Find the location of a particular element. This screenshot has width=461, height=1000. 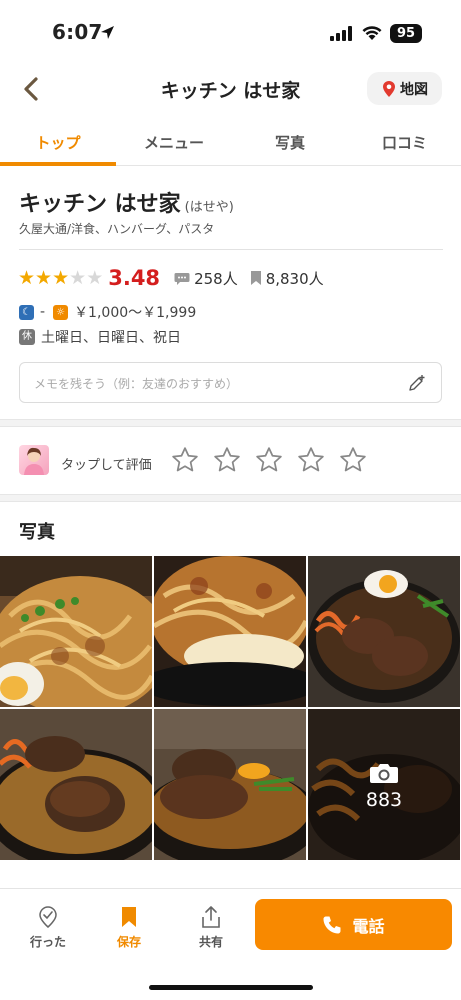

closed-badge: 休 is located at coordinates (27, 337).